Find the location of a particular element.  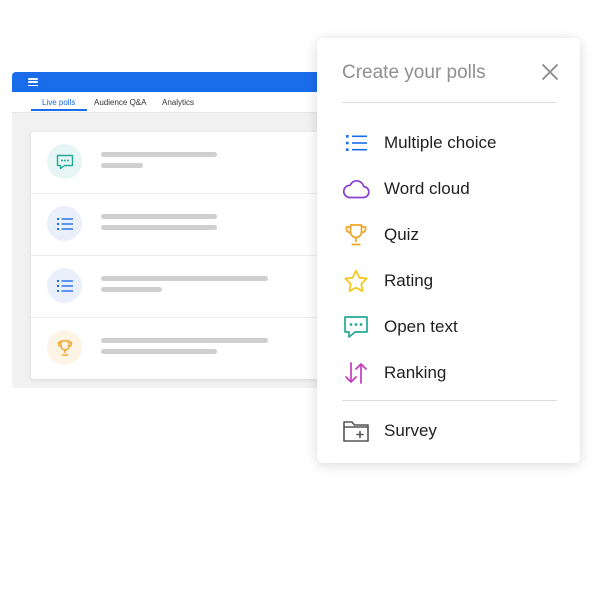

close-icon is located at coordinates (550, 72).